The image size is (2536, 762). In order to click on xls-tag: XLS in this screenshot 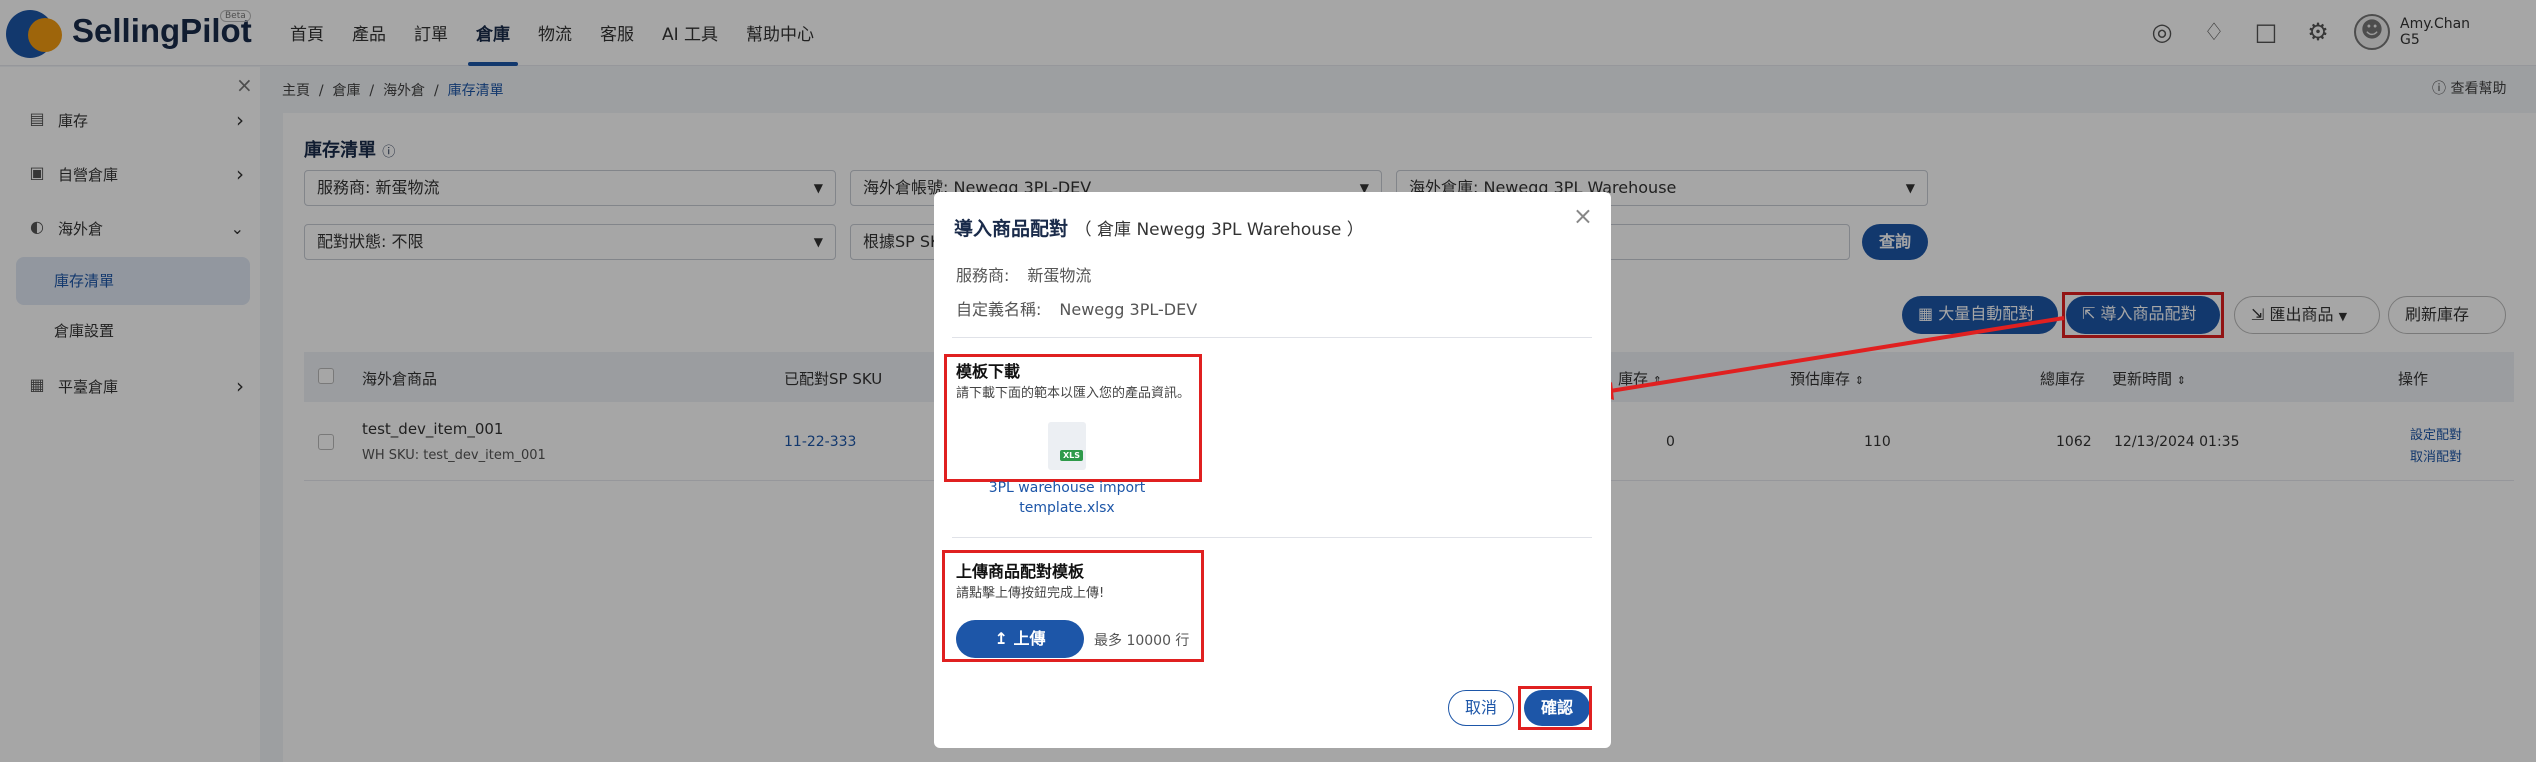, I will do `click(1072, 455)`.